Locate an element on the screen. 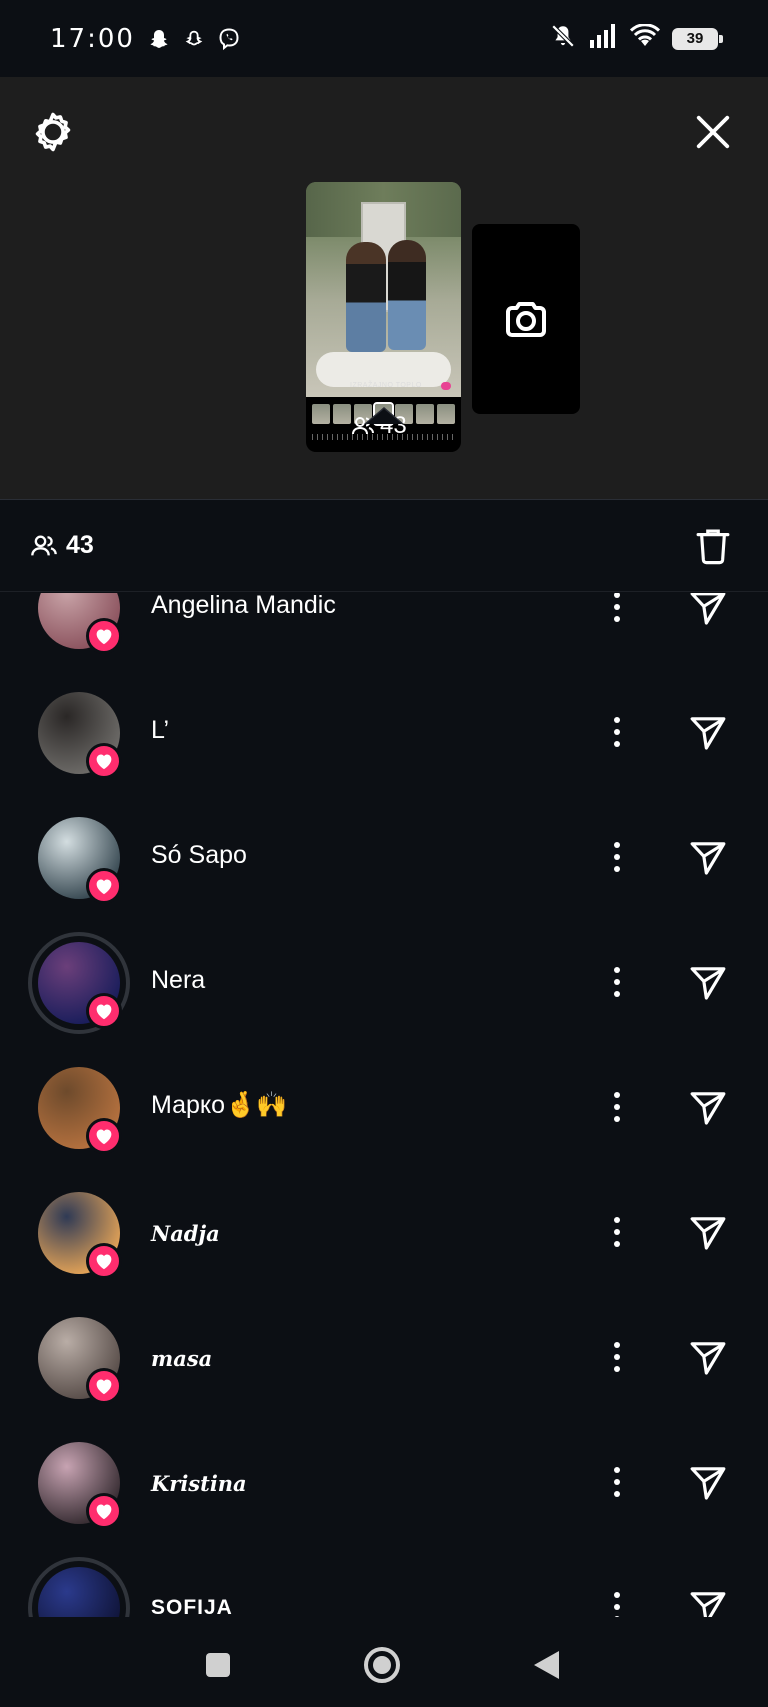  viewer-row: Nera is located at coordinates (384, 983).